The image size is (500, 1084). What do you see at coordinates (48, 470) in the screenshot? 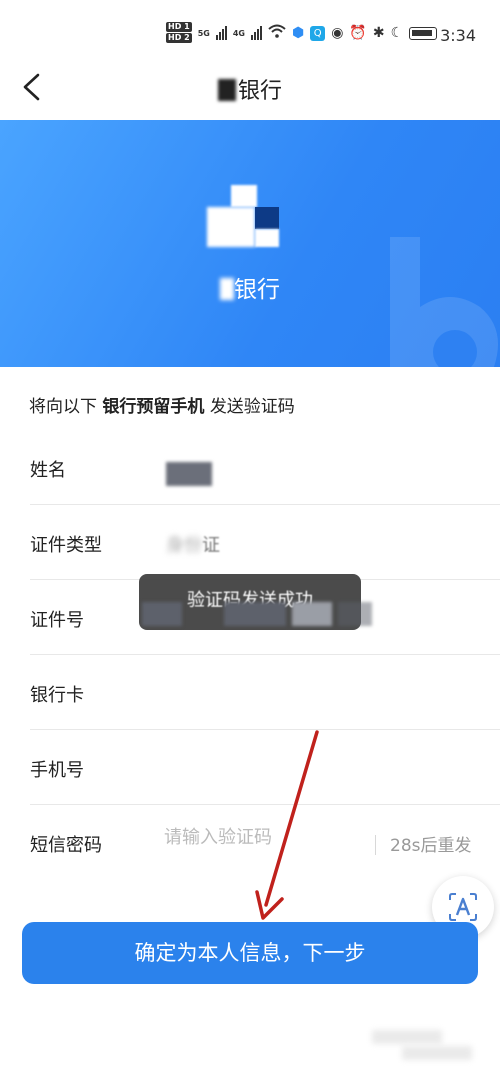
I see `name-label: 姓名` at bounding box center [48, 470].